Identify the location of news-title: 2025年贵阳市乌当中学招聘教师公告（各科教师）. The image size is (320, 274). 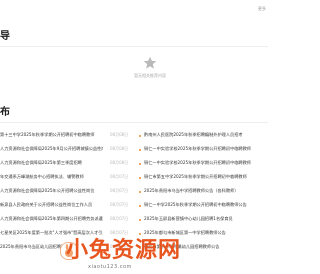
(206, 191).